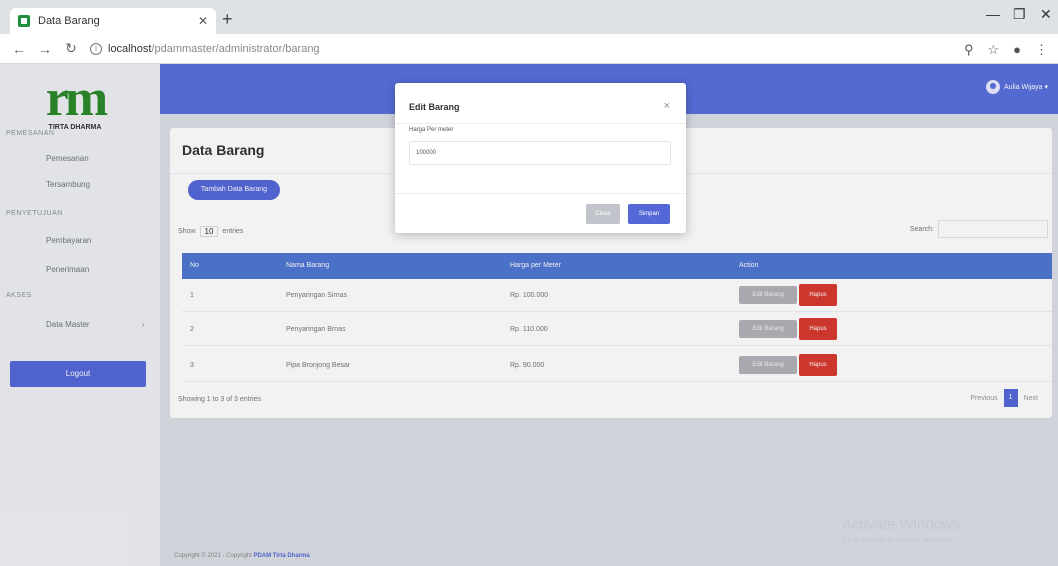 The height and width of the screenshot is (566, 1058). Describe the element at coordinates (434, 107) in the screenshot. I see `modal-title: Edit Barang` at that location.